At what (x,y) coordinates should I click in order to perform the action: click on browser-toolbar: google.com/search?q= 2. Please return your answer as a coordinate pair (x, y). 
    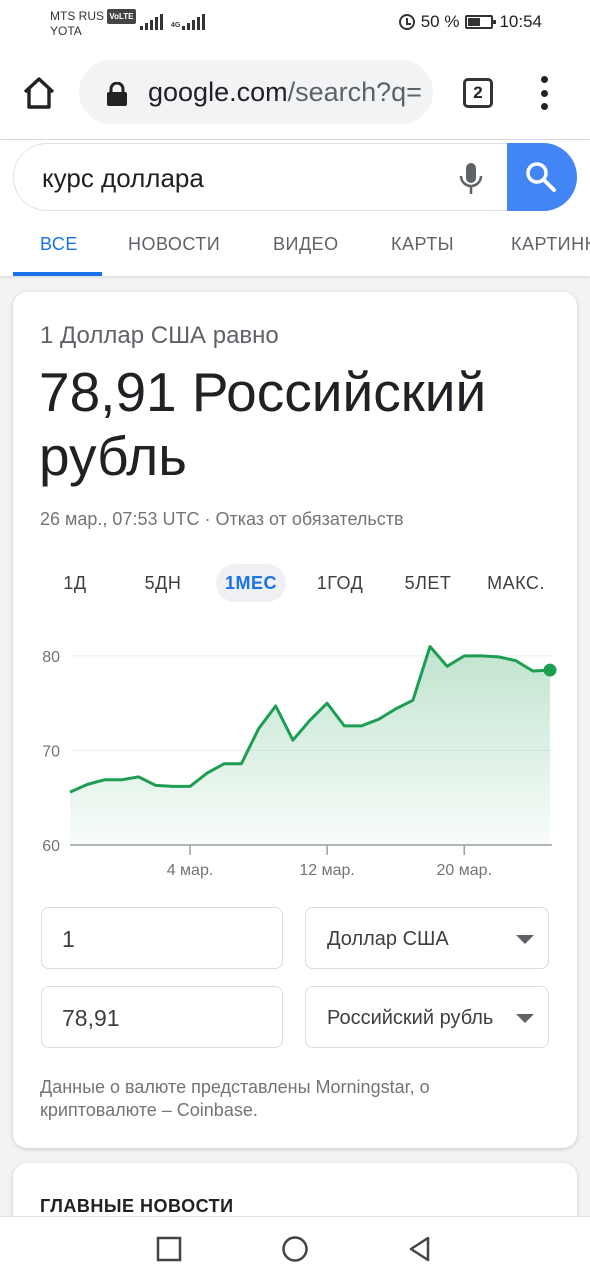
    Looking at the image, I should click on (295, 94).